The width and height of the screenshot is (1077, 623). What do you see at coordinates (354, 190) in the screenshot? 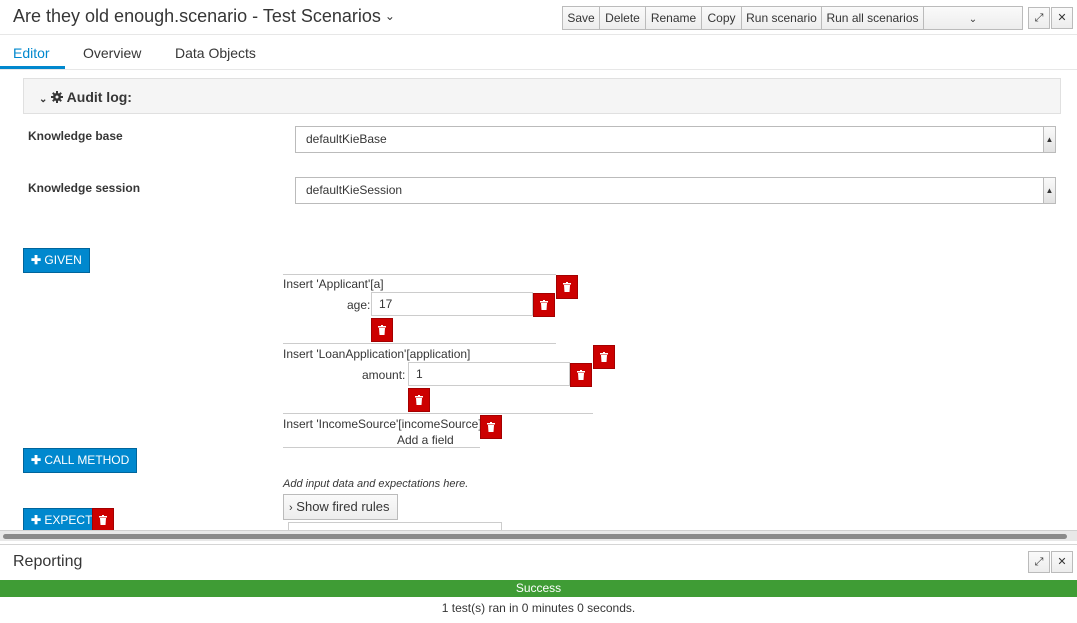
I see `knowledge-session-value: defaultKieSession` at bounding box center [354, 190].